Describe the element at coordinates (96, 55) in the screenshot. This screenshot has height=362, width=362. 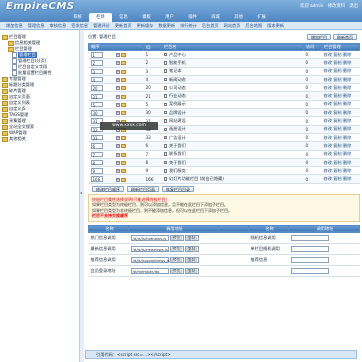
I see `order-input: 1` at that location.